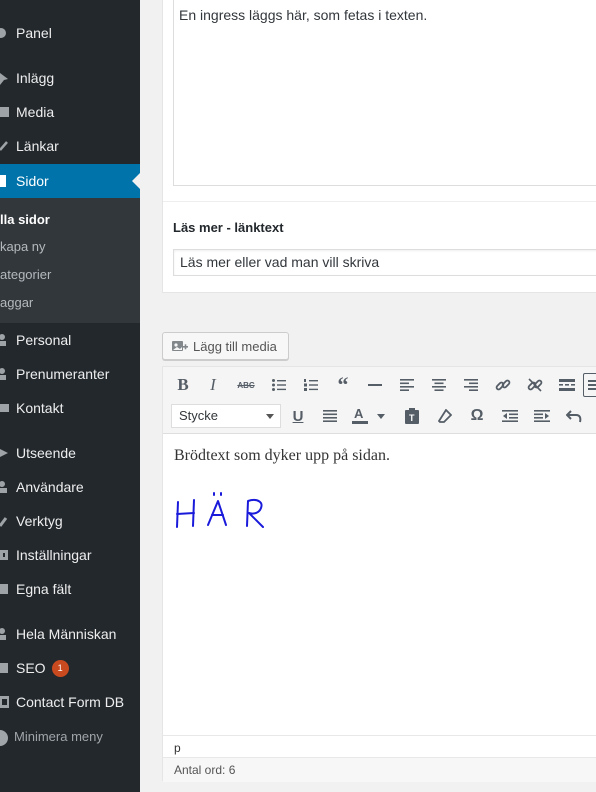 Image resolution: width=596 pixels, height=792 pixels. Describe the element at coordinates (246, 385) in the screenshot. I see `strikethrough-icon: ABC` at that location.